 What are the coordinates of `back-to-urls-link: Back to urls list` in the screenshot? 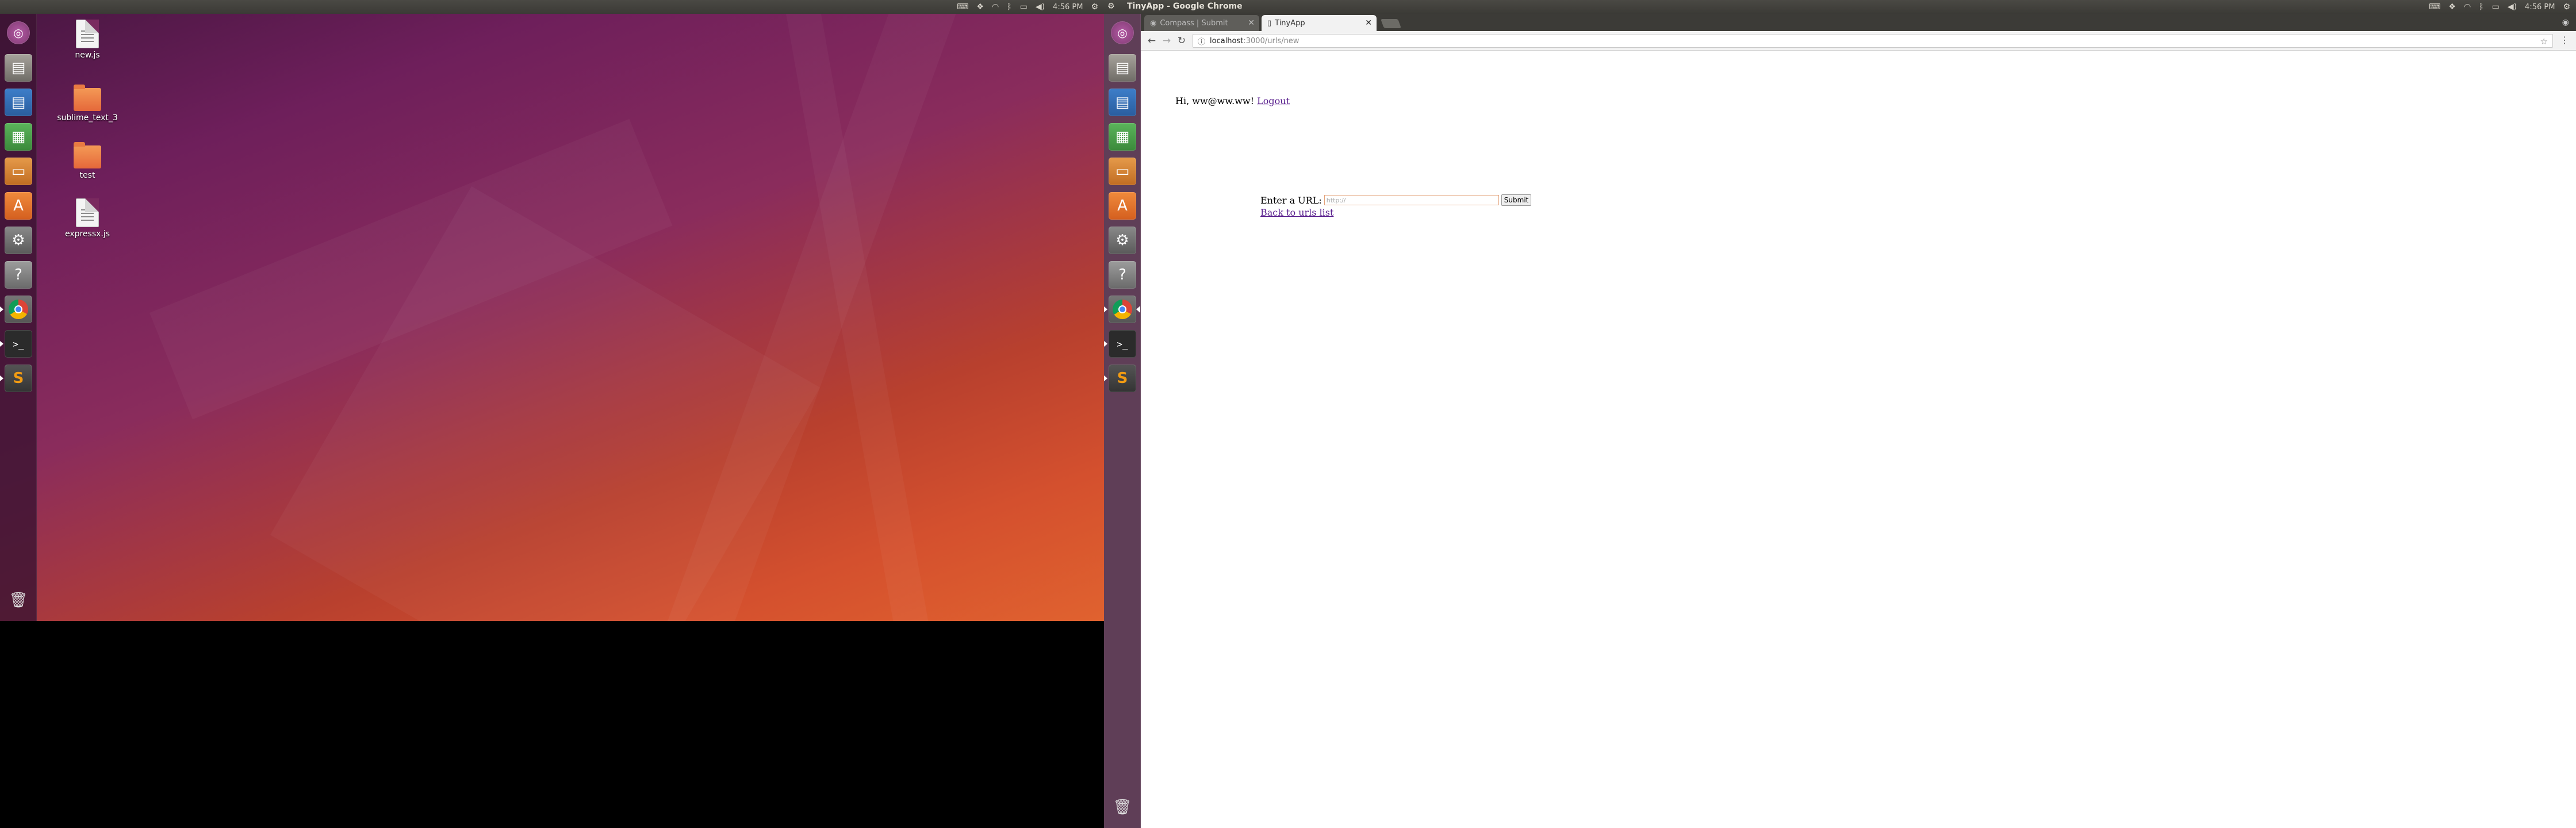 It's located at (1296, 212).